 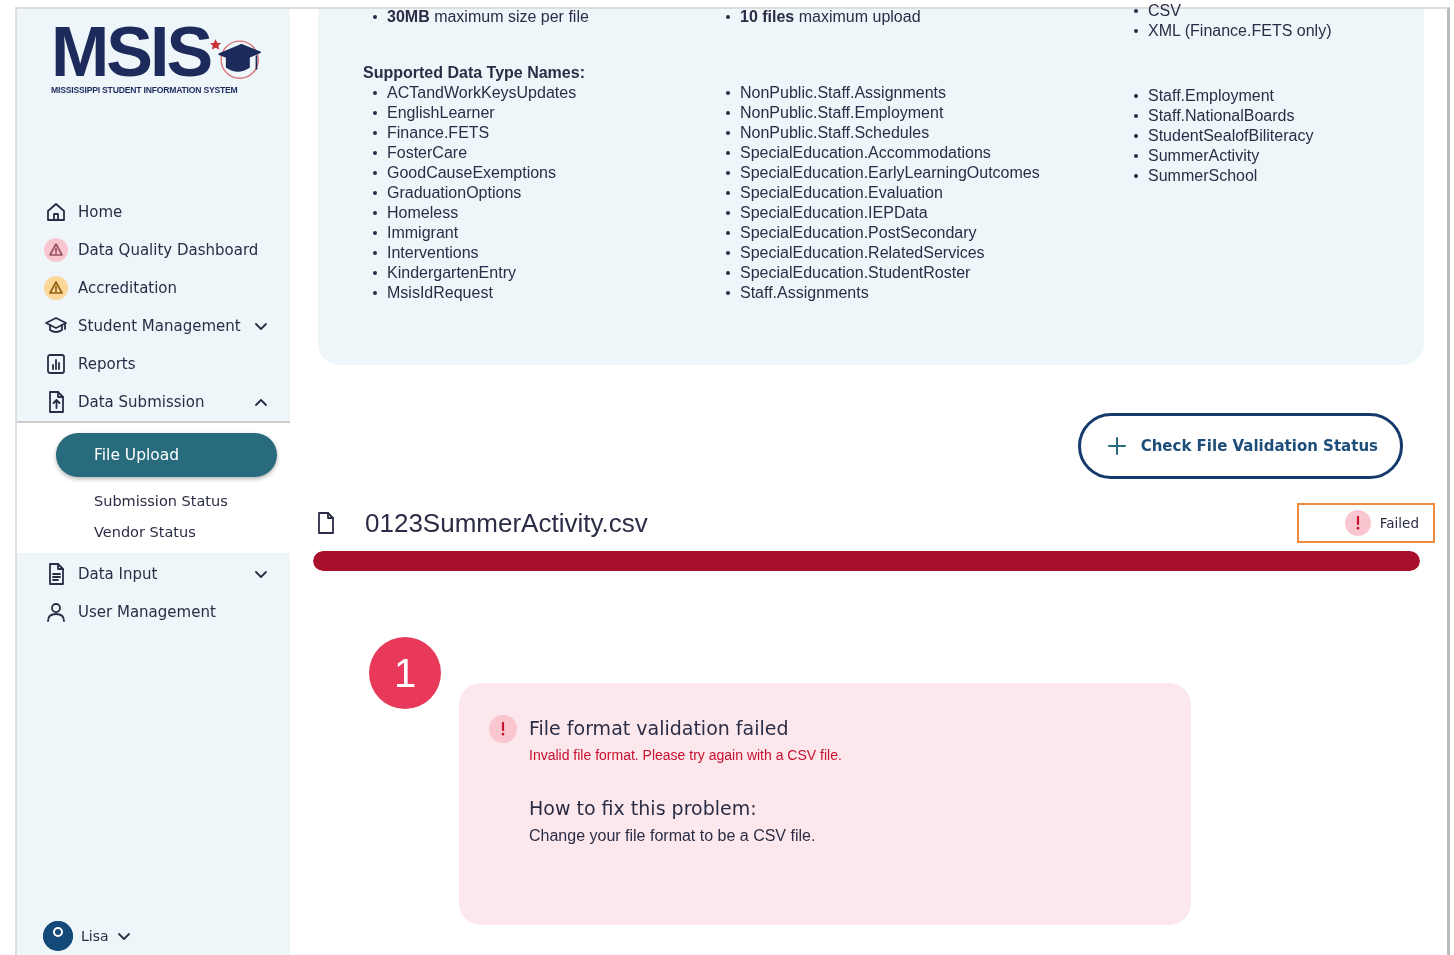 I want to click on user-name: Lisa, so click(x=95, y=936).